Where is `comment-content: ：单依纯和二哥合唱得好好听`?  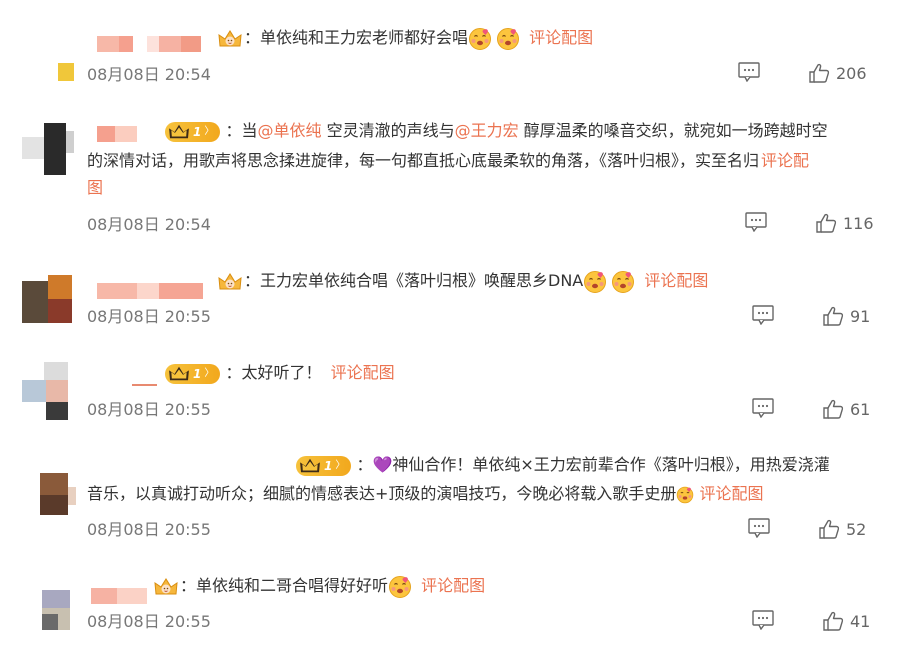 comment-content: ：单依纯和二哥合唱得好好听 is located at coordinates (284, 585).